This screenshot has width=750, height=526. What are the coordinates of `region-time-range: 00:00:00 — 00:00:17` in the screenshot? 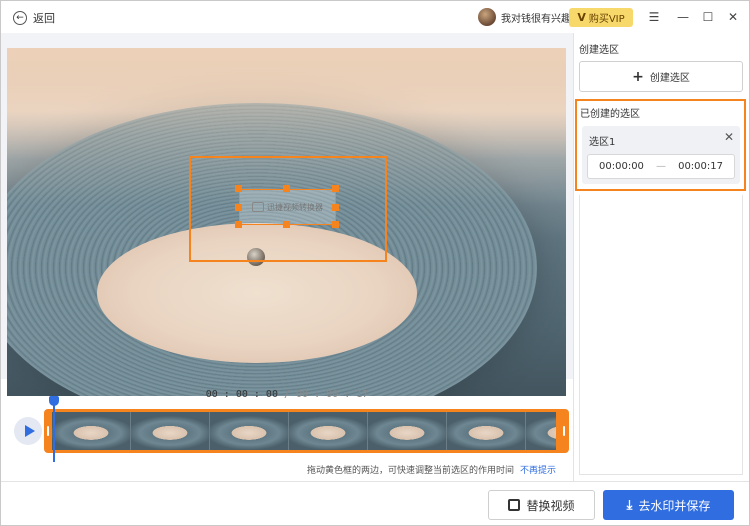 It's located at (661, 166).